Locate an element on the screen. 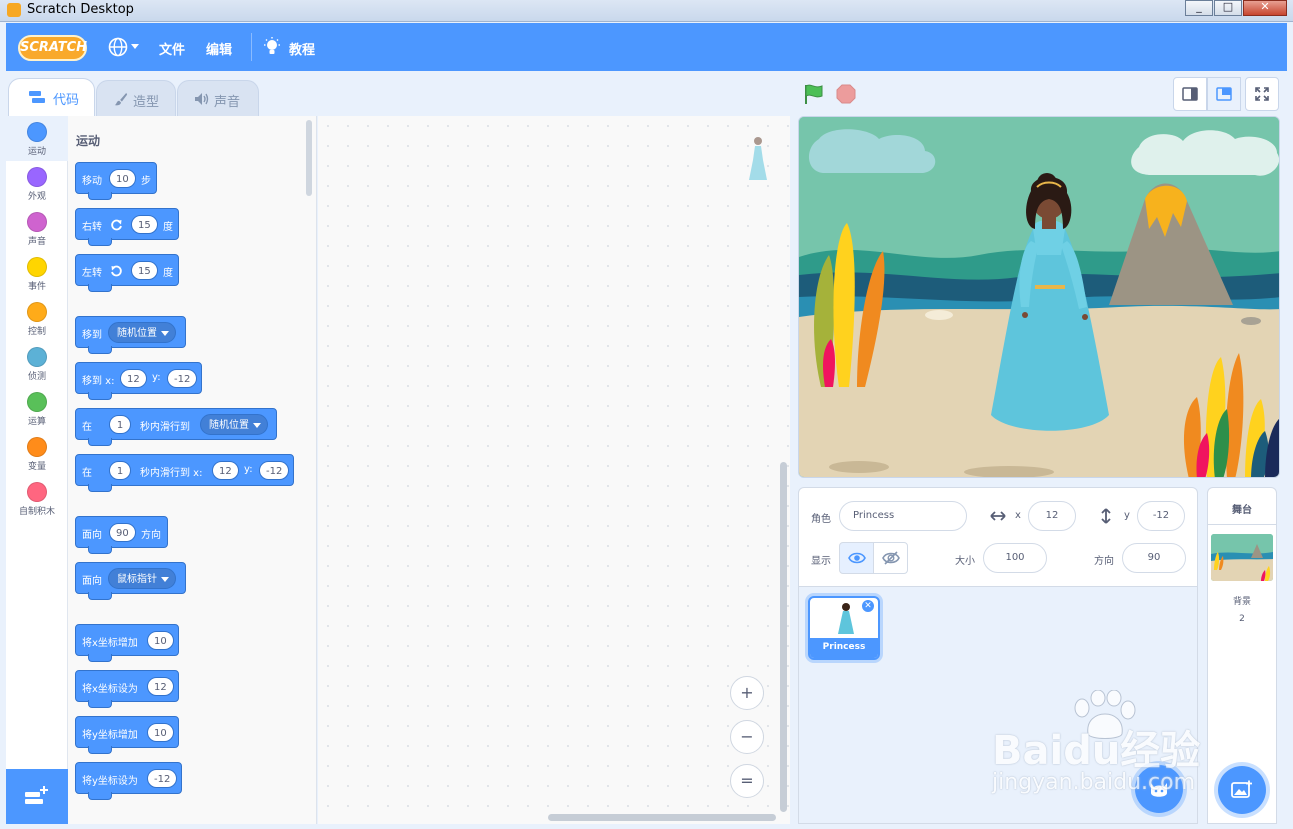  motion-dot-icon is located at coordinates (37, 132).